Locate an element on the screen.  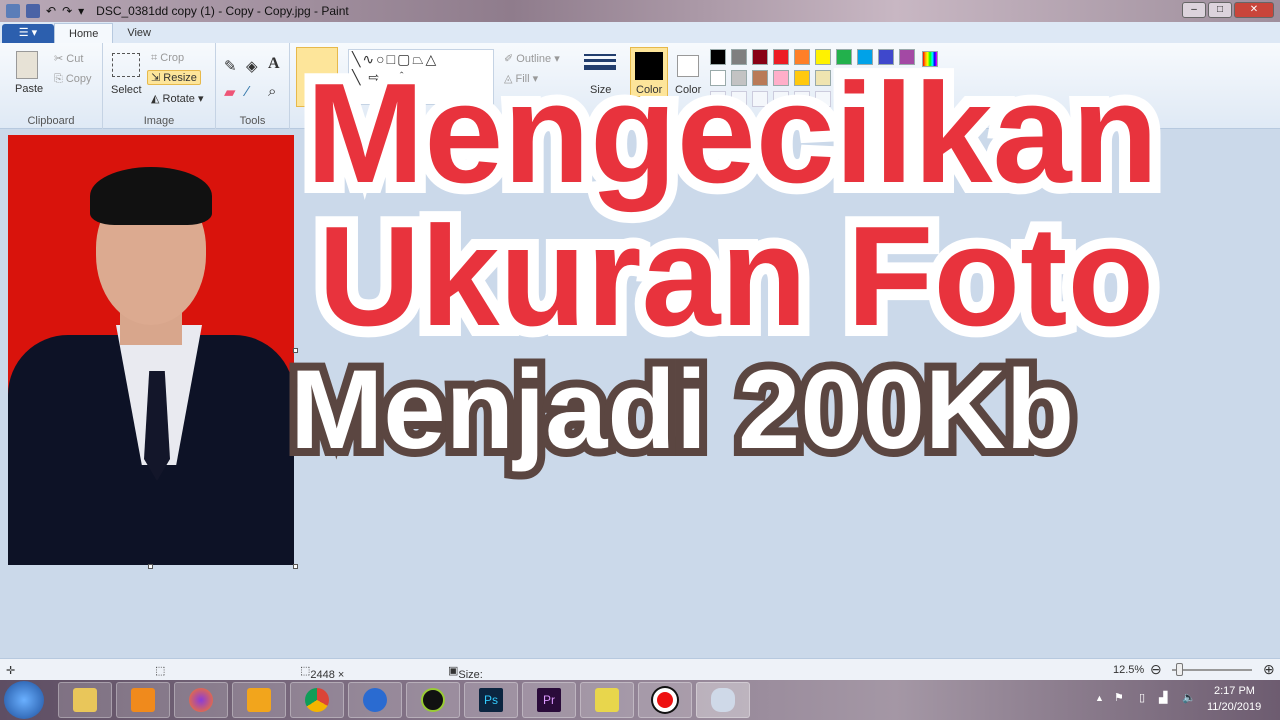
paste-button: Paste is located at coordinates (29, 89).